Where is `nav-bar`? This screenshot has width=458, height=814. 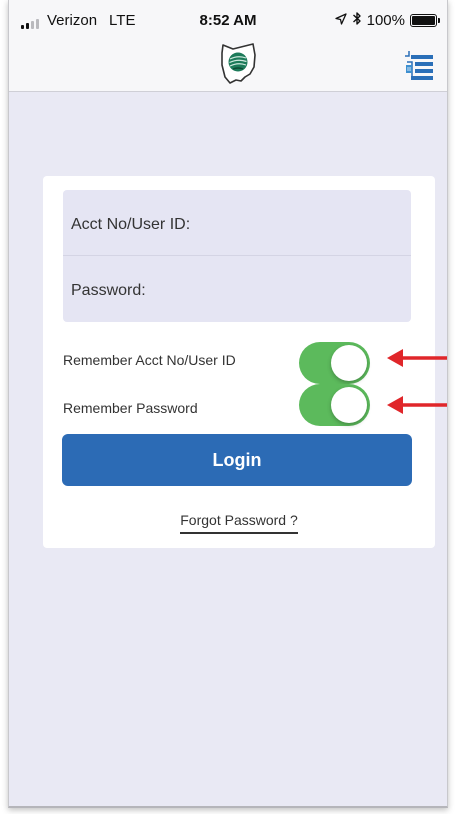 nav-bar is located at coordinates (228, 66).